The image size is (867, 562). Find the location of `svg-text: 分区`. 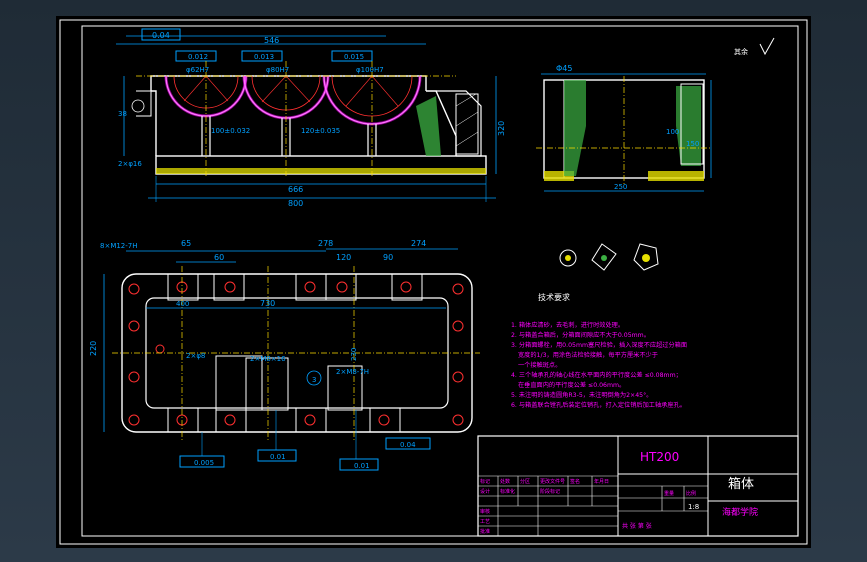

svg-text: 分区 is located at coordinates (525, 481).